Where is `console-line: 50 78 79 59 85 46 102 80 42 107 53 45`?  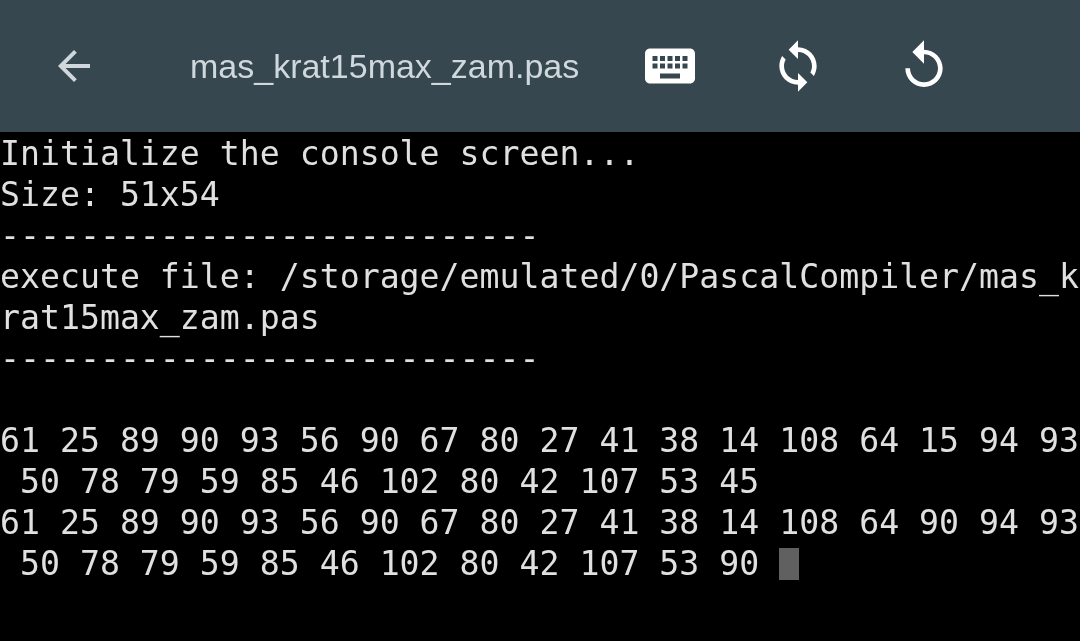 console-line: 50 78 79 59 85 46 102 80 42 107 53 45 is located at coordinates (389, 481).